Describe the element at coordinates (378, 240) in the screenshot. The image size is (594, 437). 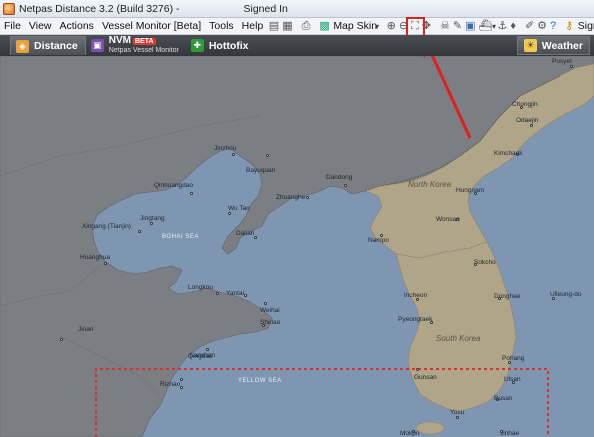
I see `port-label: Nampo` at that location.